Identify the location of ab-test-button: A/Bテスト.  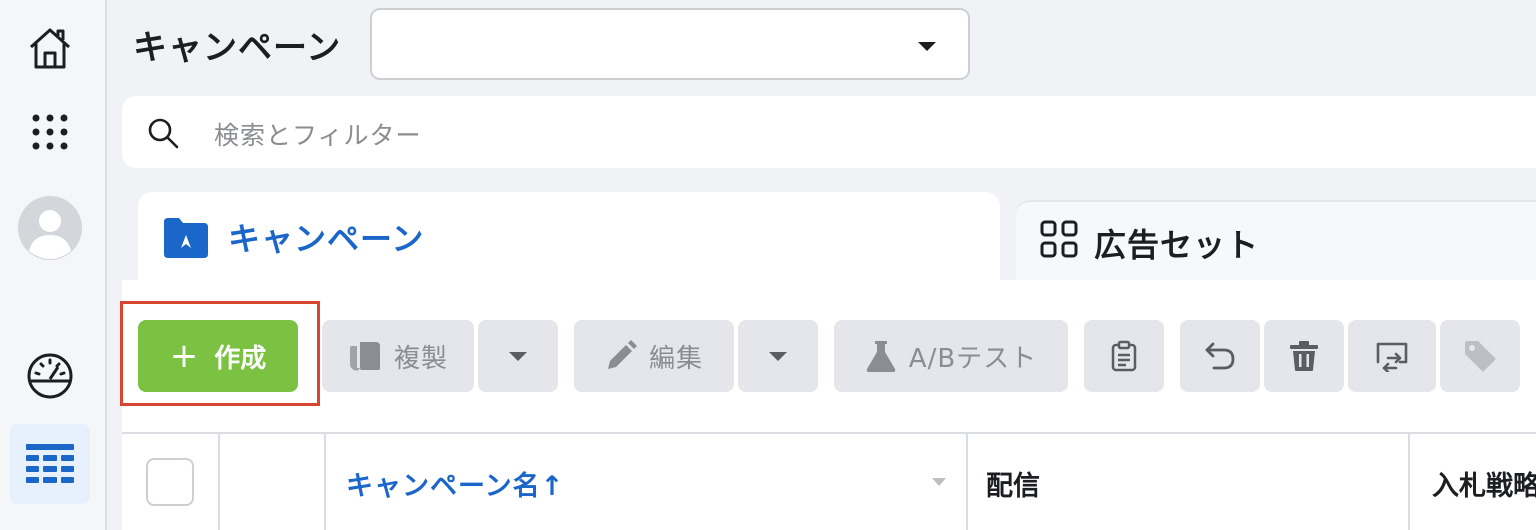
(951, 356).